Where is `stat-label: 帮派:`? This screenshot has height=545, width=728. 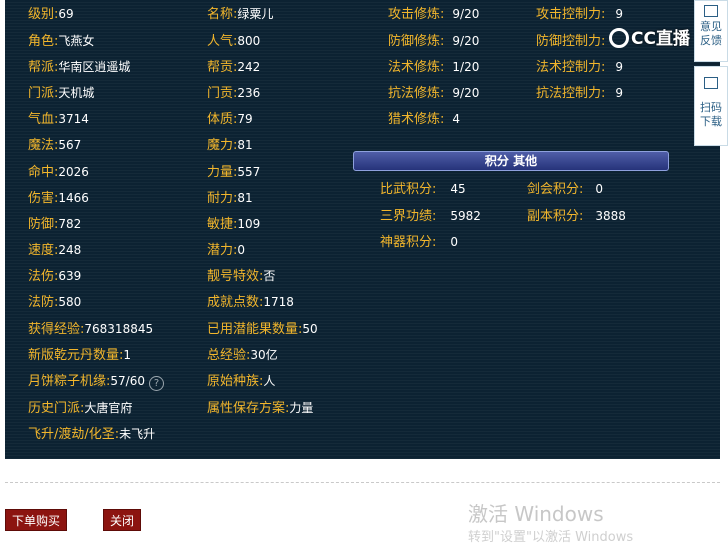 stat-label: 帮派: is located at coordinates (43, 67).